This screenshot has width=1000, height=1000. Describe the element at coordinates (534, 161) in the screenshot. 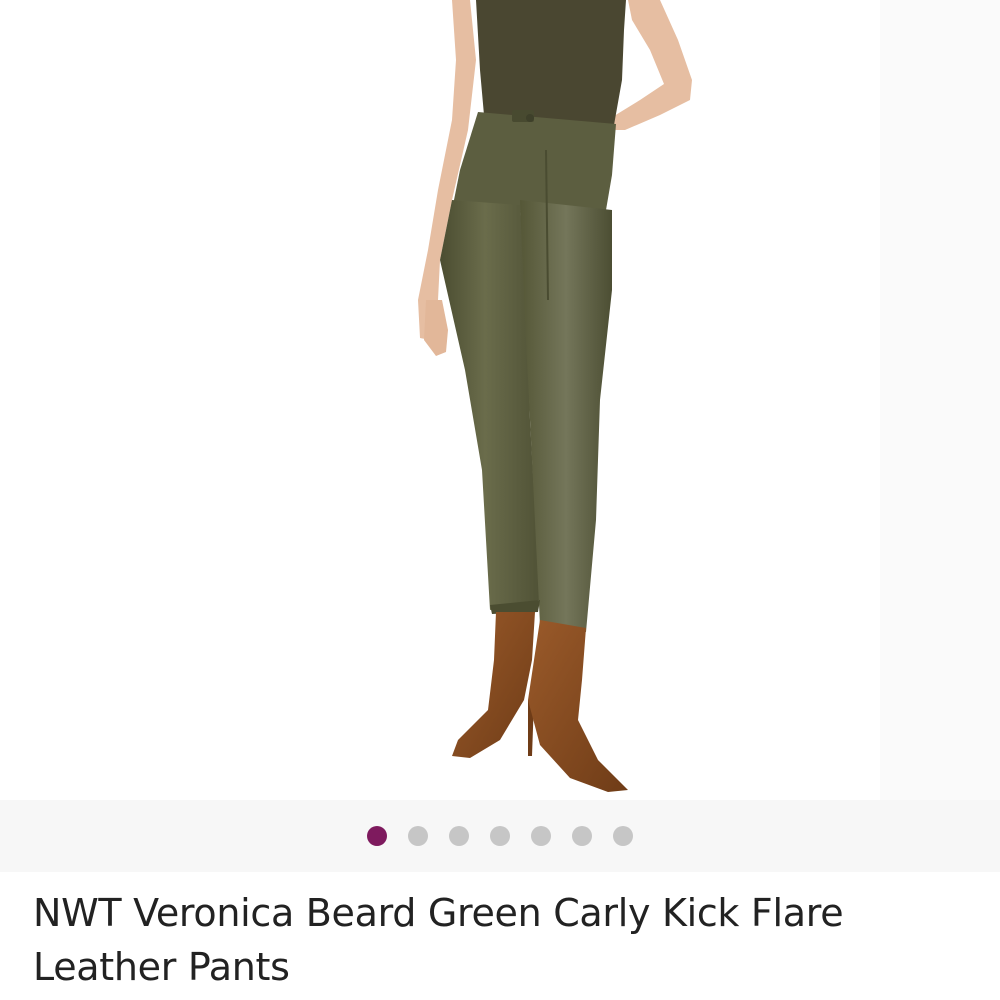

I see `pants-waist` at that location.